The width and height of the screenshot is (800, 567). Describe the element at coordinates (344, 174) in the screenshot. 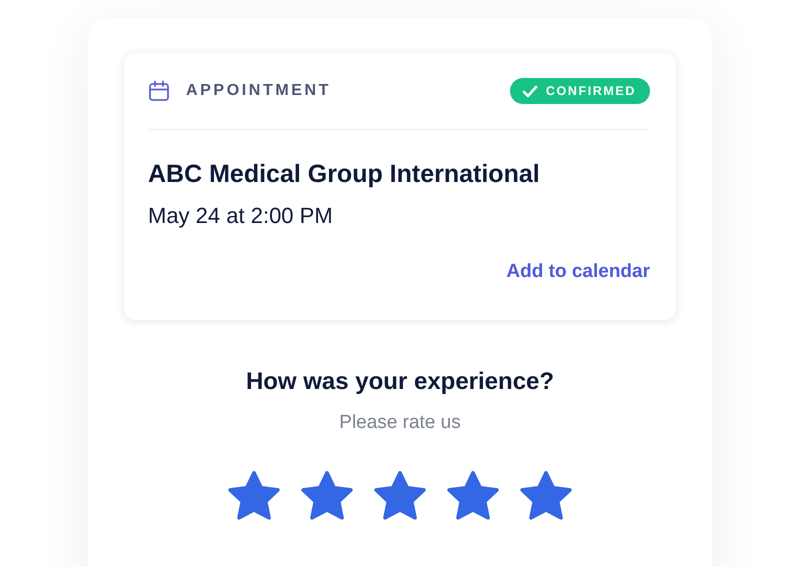

I see `provider-name: ABC Medical Group International` at that location.